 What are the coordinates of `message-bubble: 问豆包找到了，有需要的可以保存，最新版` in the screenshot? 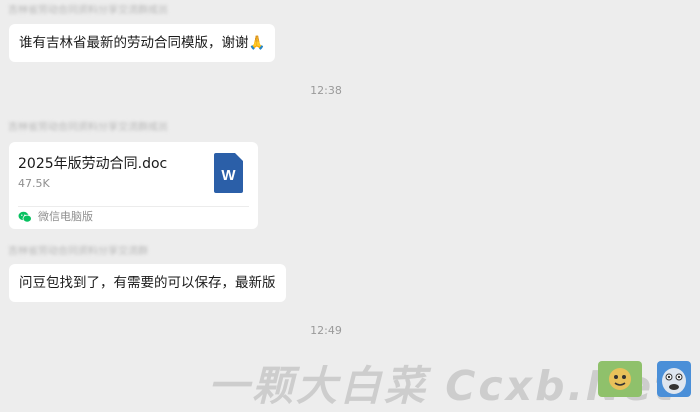 It's located at (147, 283).